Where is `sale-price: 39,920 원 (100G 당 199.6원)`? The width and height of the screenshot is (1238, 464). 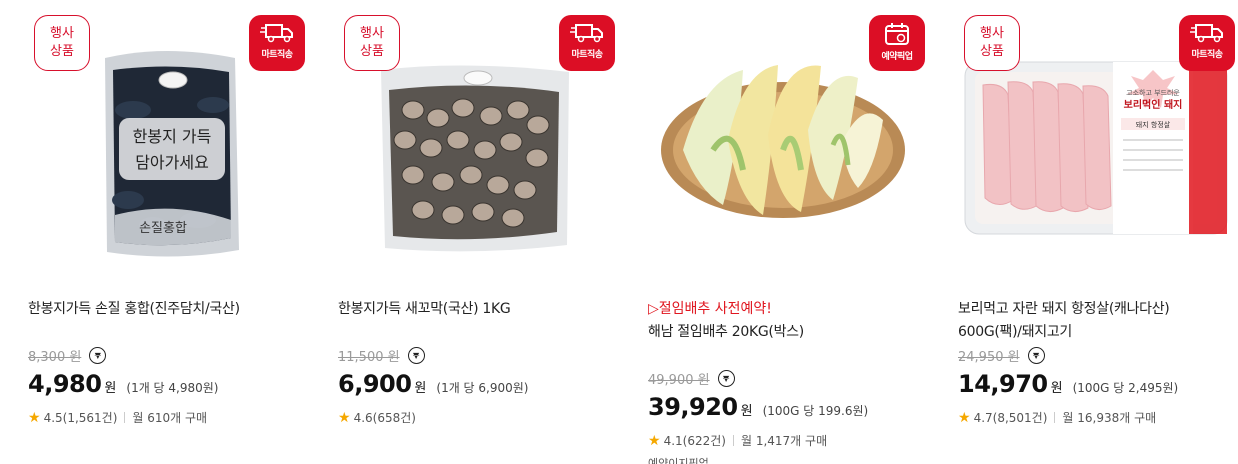 sale-price: 39,920 원 (100G 당 199.6원) is located at coordinates (758, 407).